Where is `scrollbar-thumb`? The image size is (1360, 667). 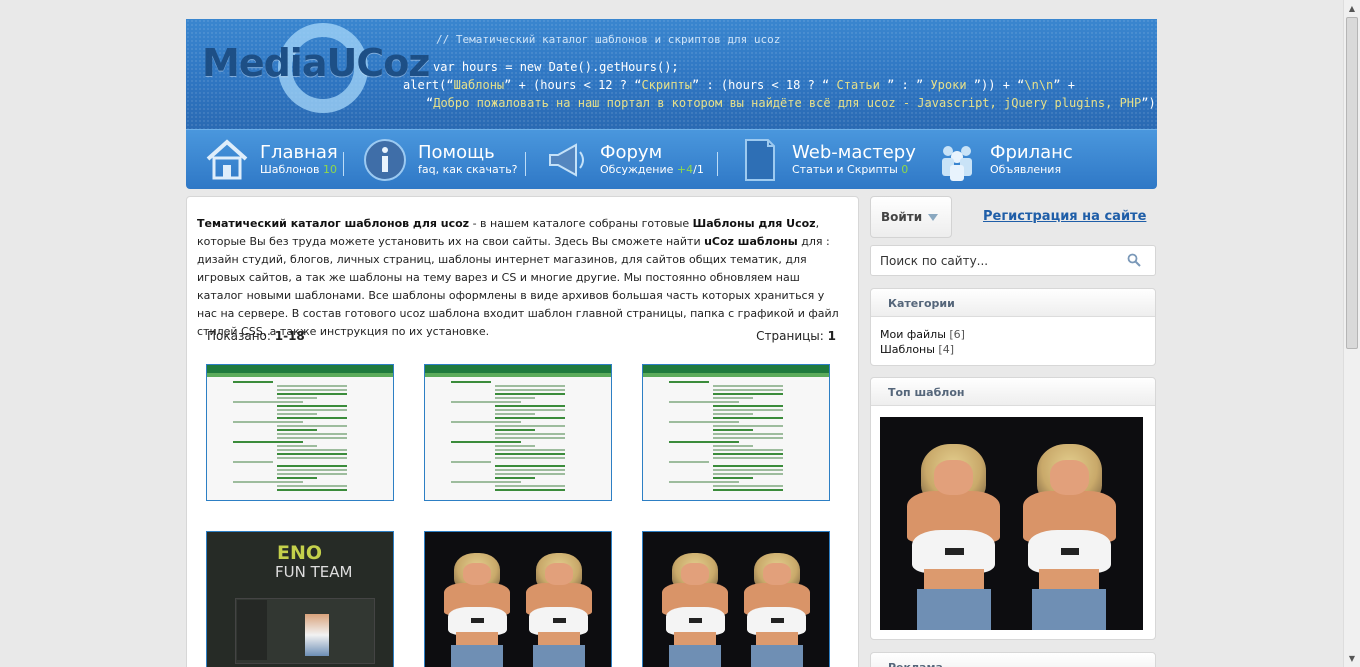
scrollbar-thumb is located at coordinates (1352, 183).